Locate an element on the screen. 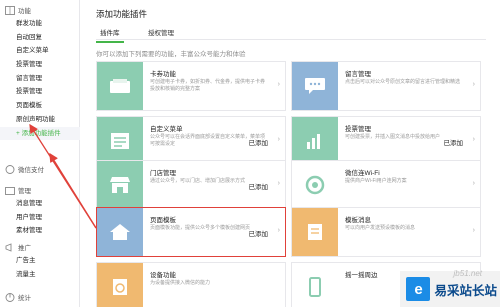 The image size is (500, 307). annotation-arrows is located at coordinates (63, 176).